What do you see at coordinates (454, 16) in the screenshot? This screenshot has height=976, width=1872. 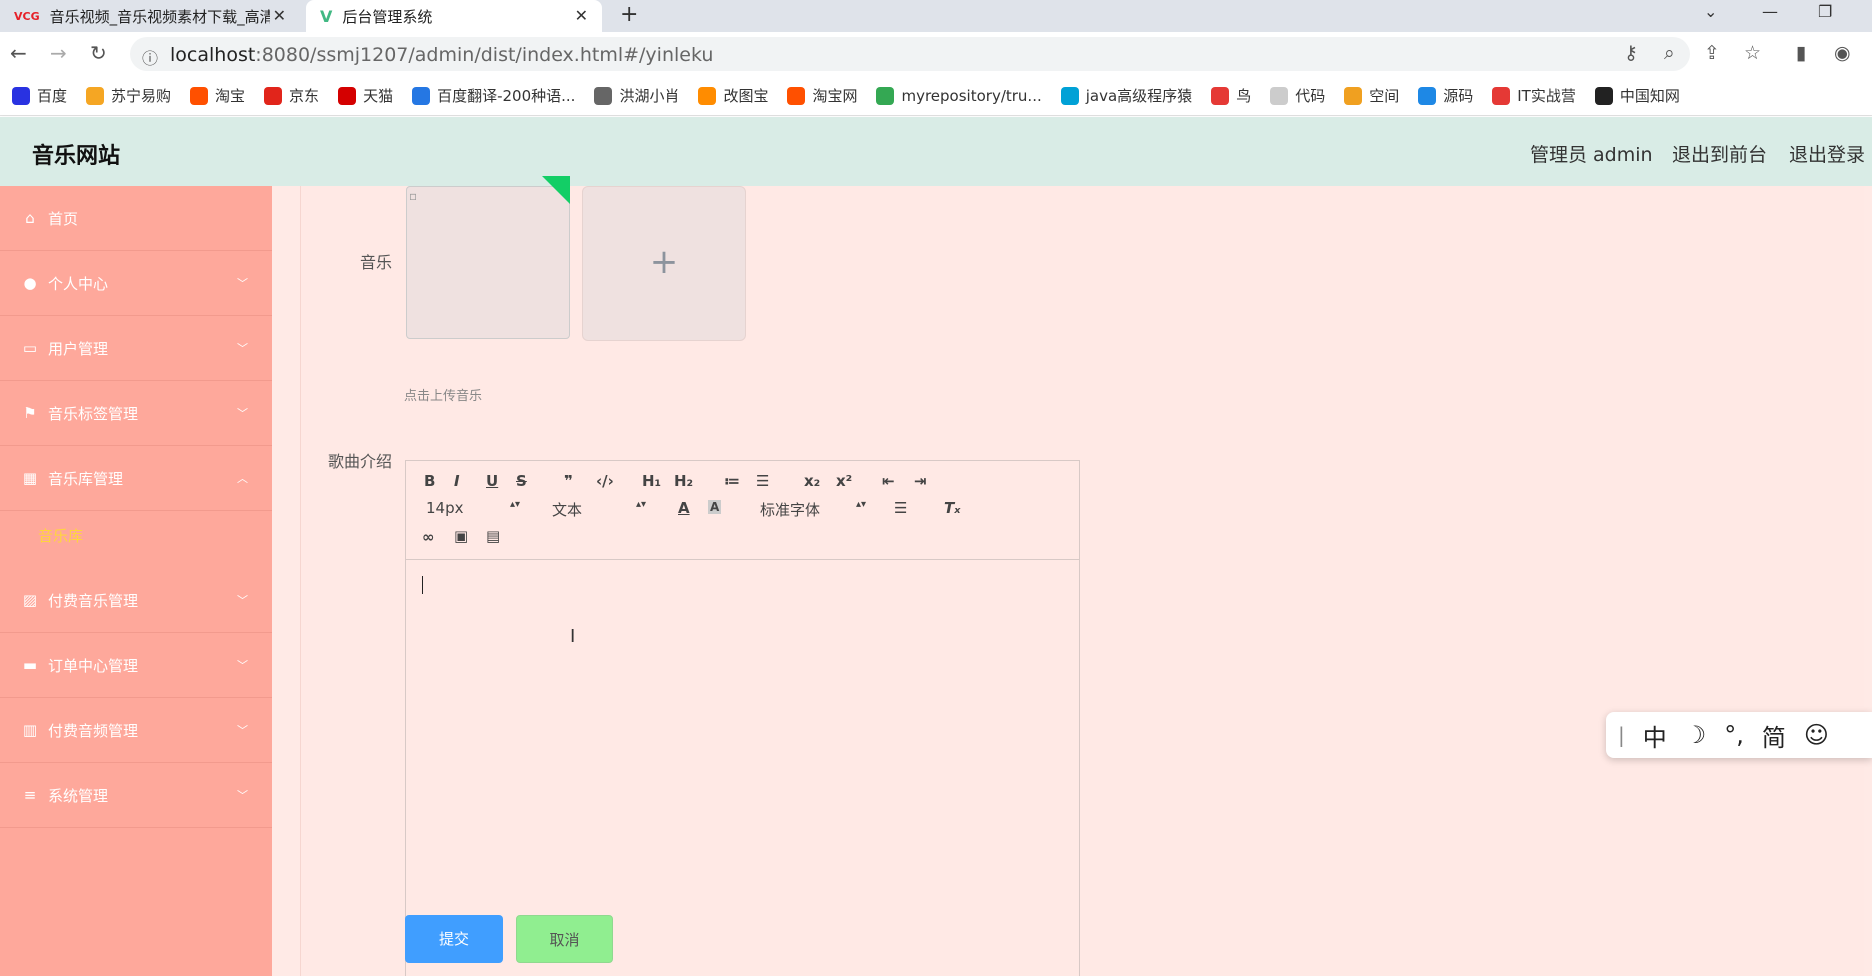 I see `browser-tab-admin: V 后台管理系统 ✕` at bounding box center [454, 16].